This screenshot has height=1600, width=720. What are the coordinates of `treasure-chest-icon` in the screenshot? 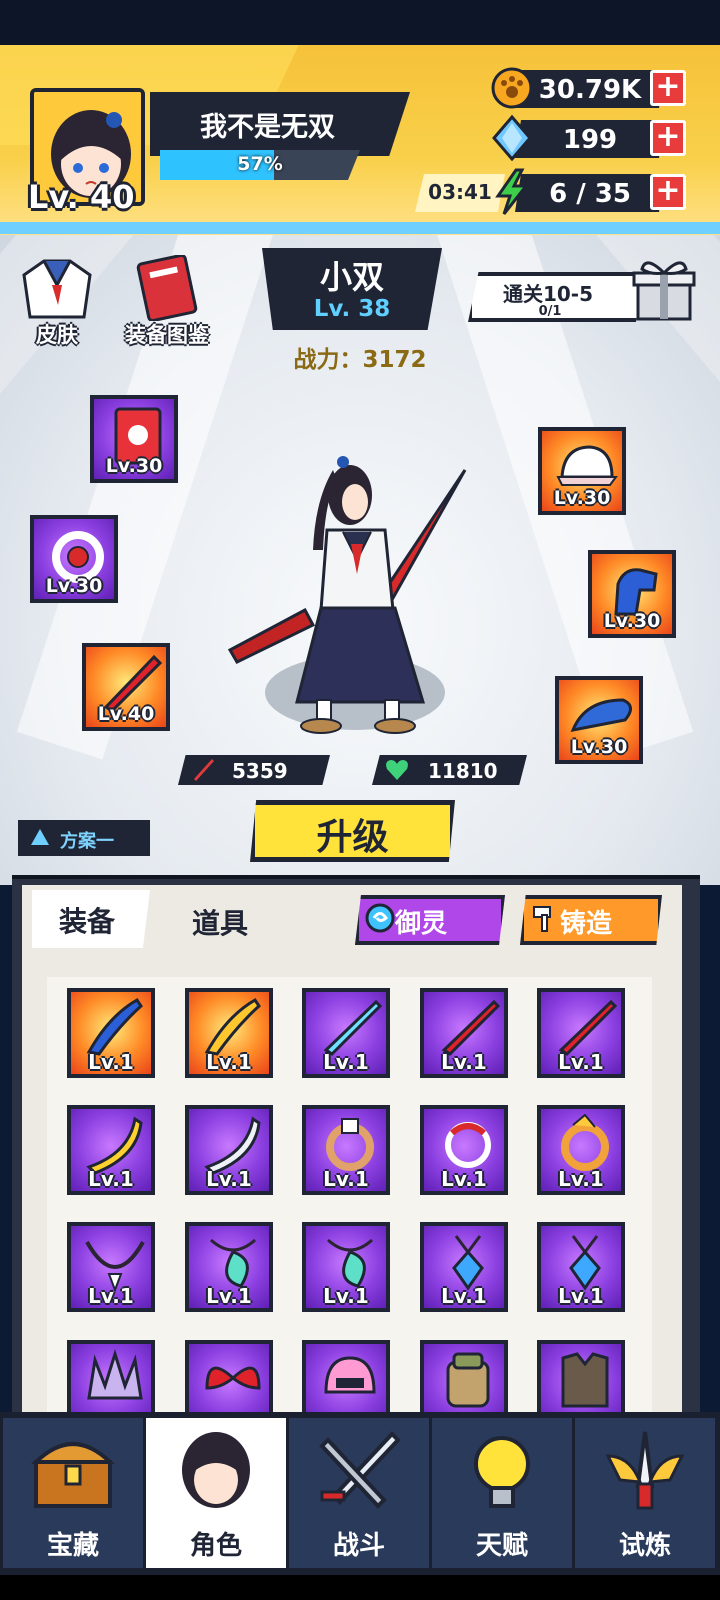 It's located at (73, 1475).